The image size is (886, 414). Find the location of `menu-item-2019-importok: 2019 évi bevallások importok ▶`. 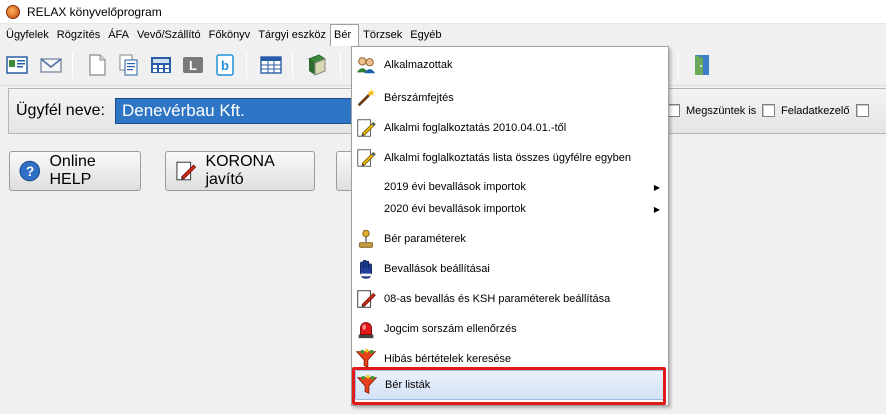

menu-item-2019-importok: 2019 évi bevallások importok ▶ is located at coordinates (510, 187).